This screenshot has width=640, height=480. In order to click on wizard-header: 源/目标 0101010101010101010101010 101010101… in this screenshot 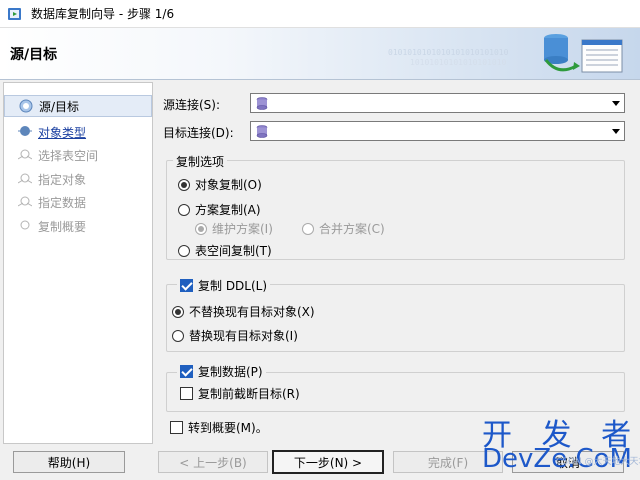, I will do `click(320, 54)`.